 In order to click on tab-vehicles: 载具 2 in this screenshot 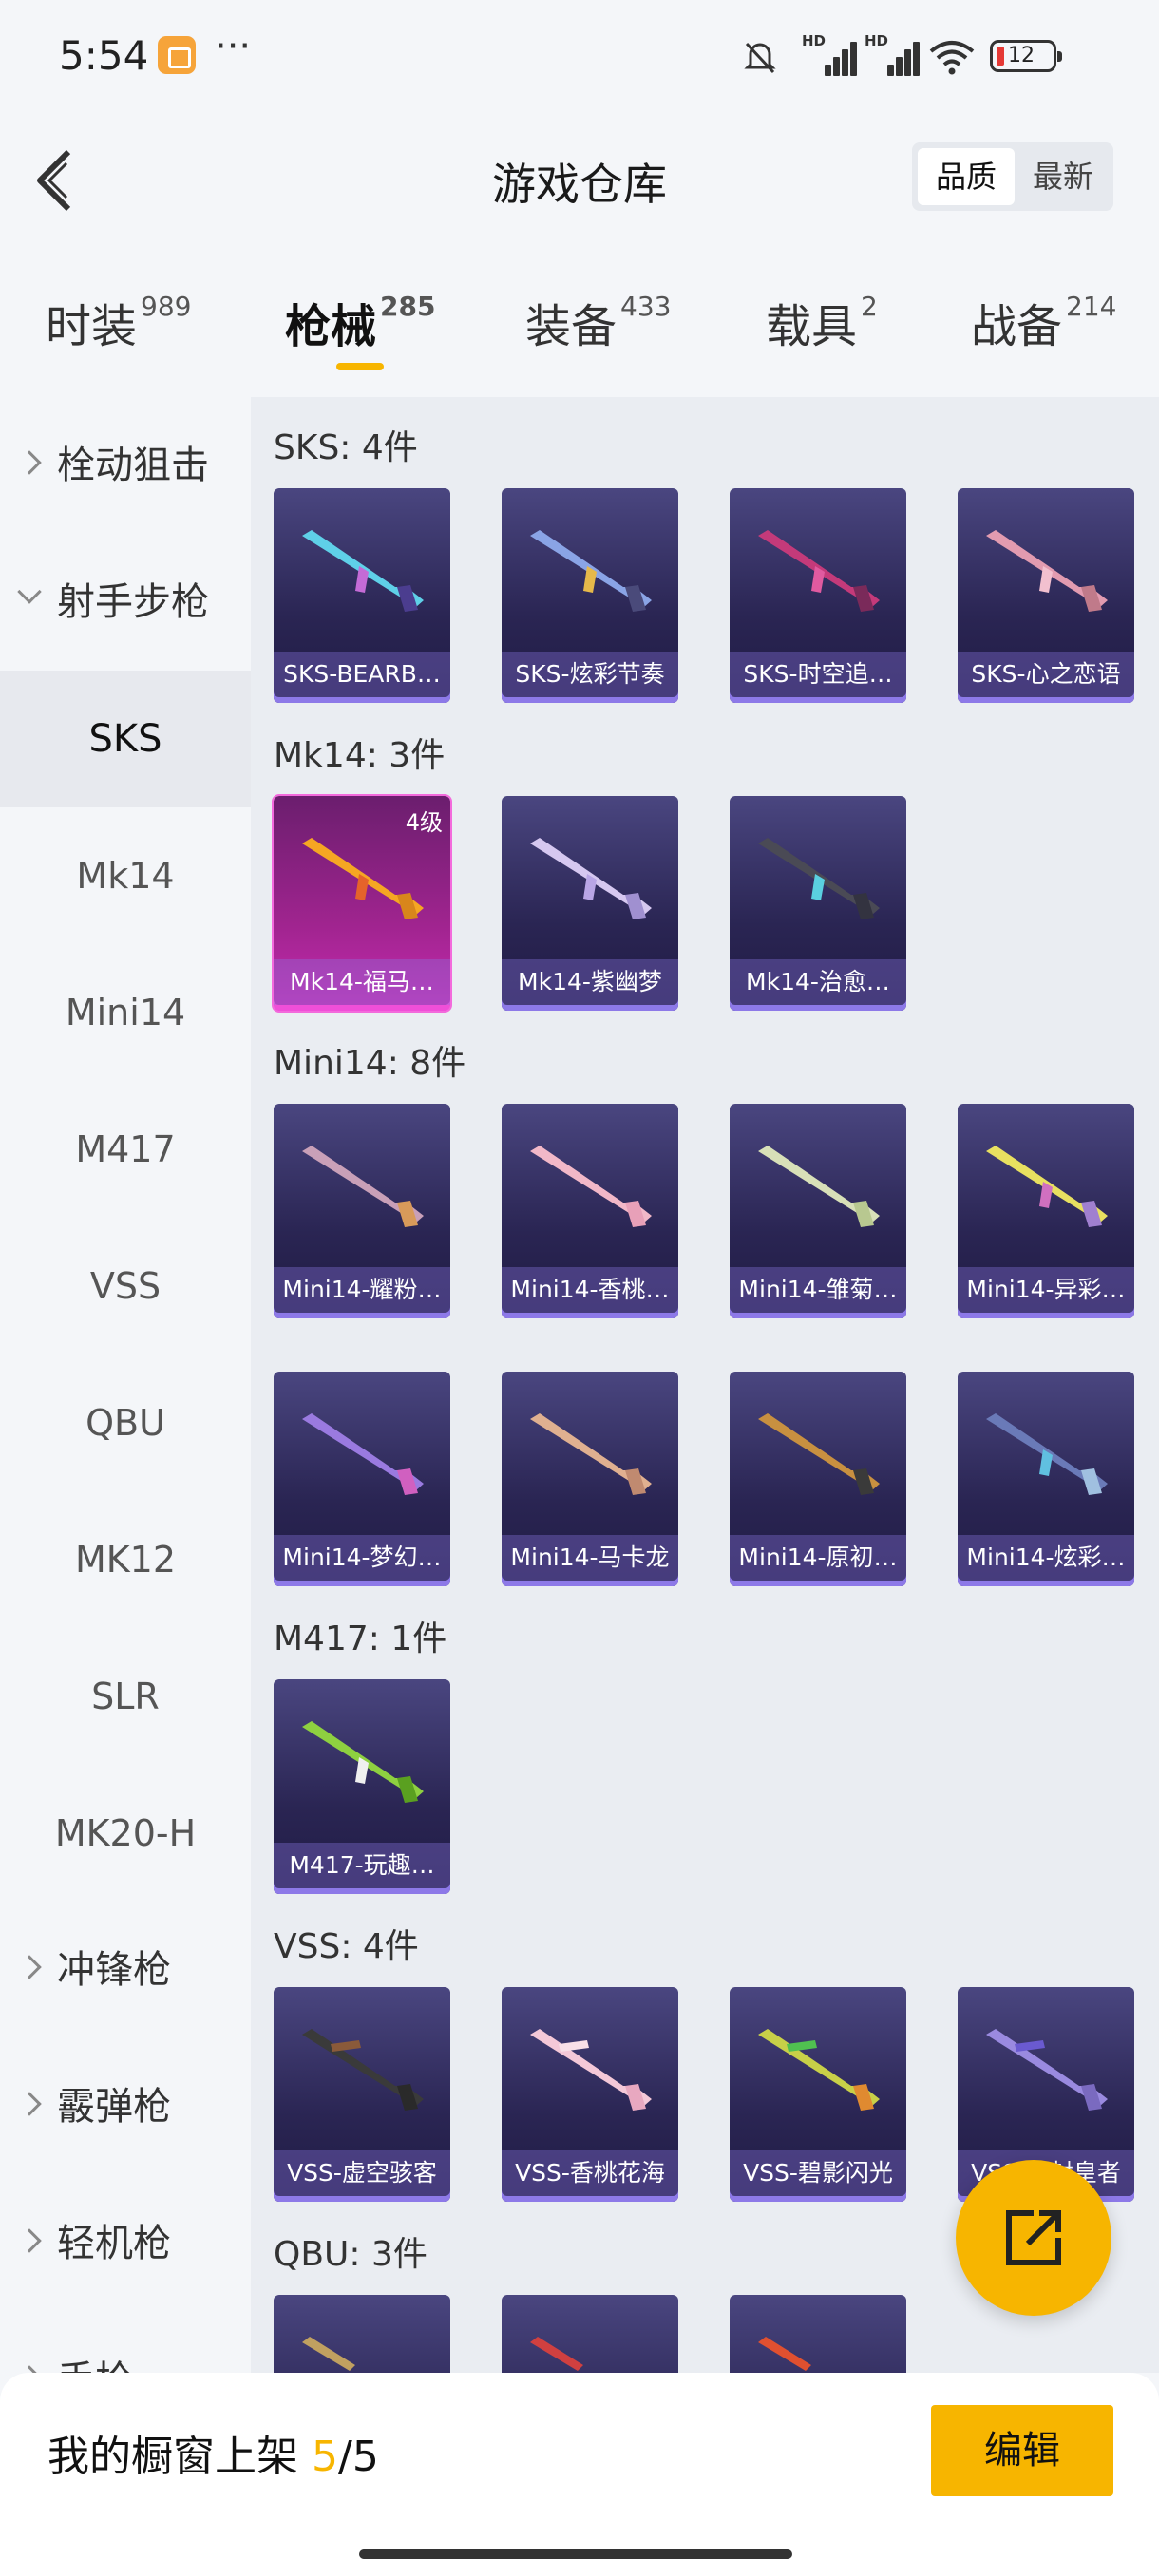, I will do `click(822, 322)`.